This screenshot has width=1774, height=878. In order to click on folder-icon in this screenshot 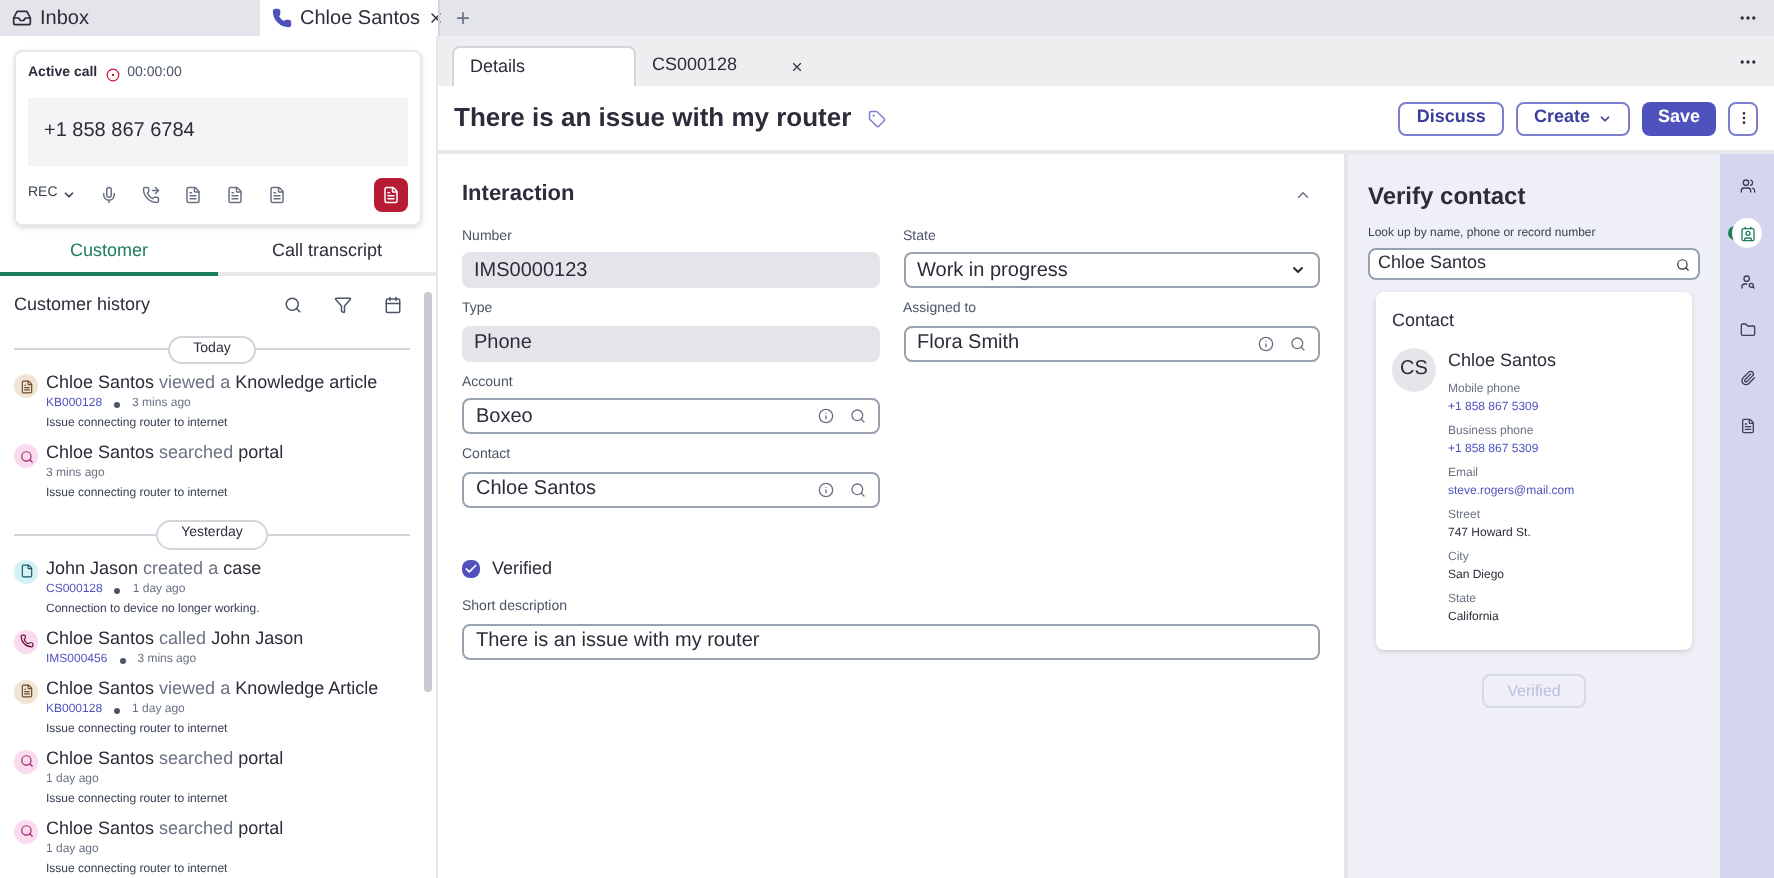, I will do `click(1747, 329)`.